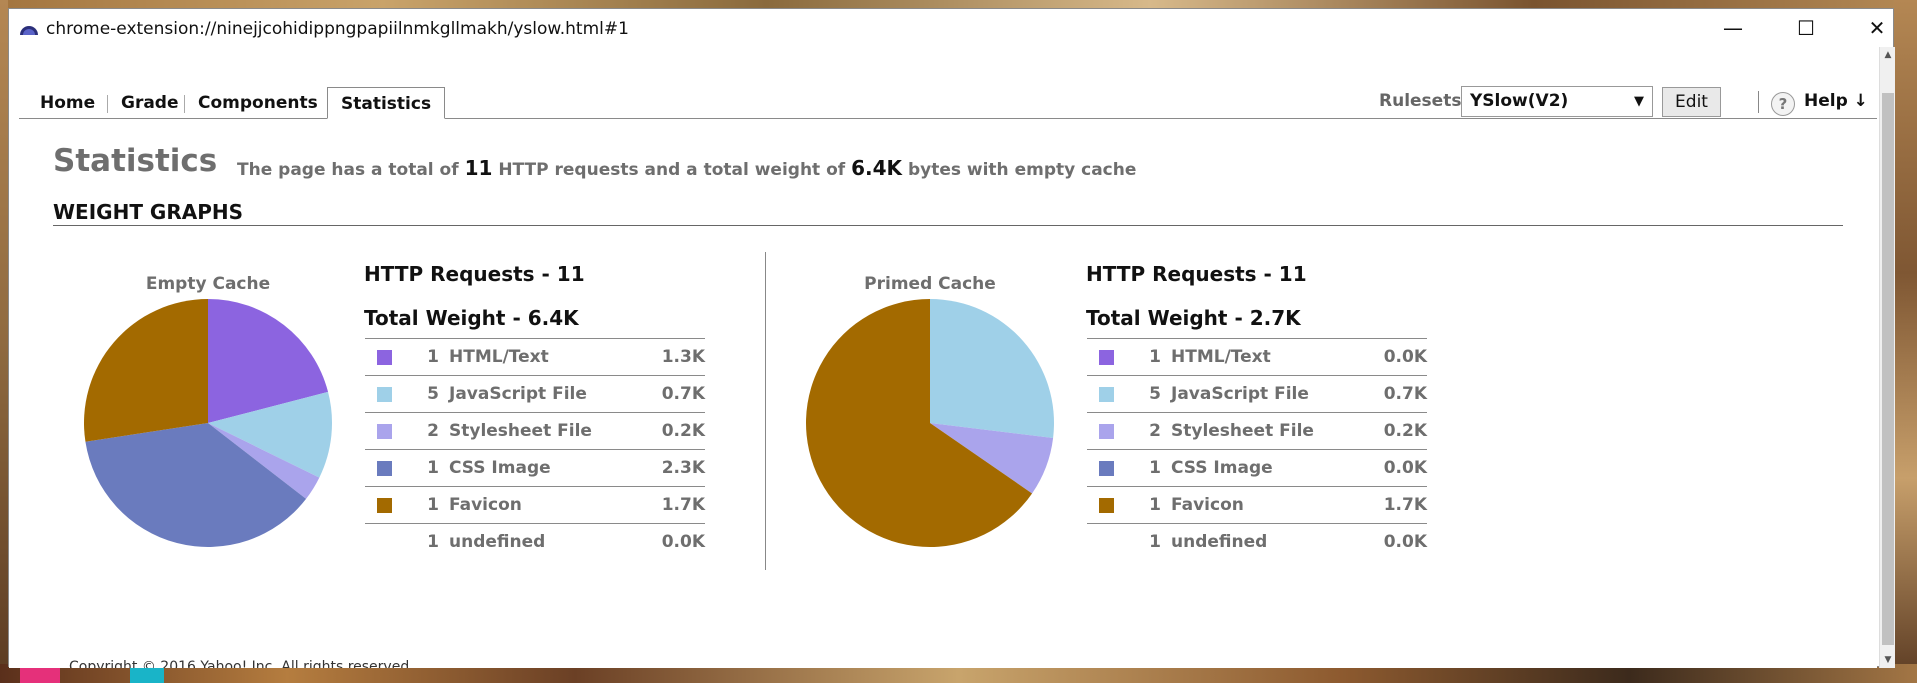 The height and width of the screenshot is (683, 1917). What do you see at coordinates (29, 30) in the screenshot?
I see `yslow-logo-icon` at bounding box center [29, 30].